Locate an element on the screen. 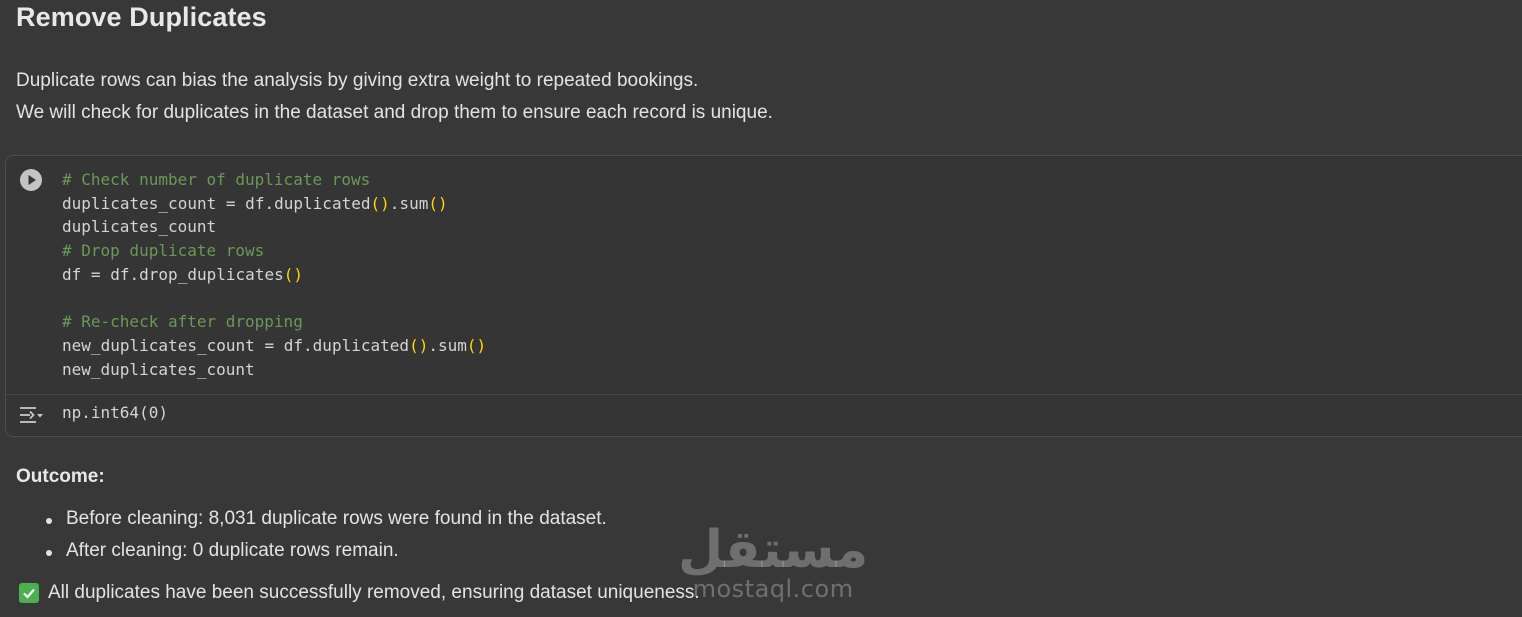  outcome-label: Outcome: is located at coordinates (60, 476).